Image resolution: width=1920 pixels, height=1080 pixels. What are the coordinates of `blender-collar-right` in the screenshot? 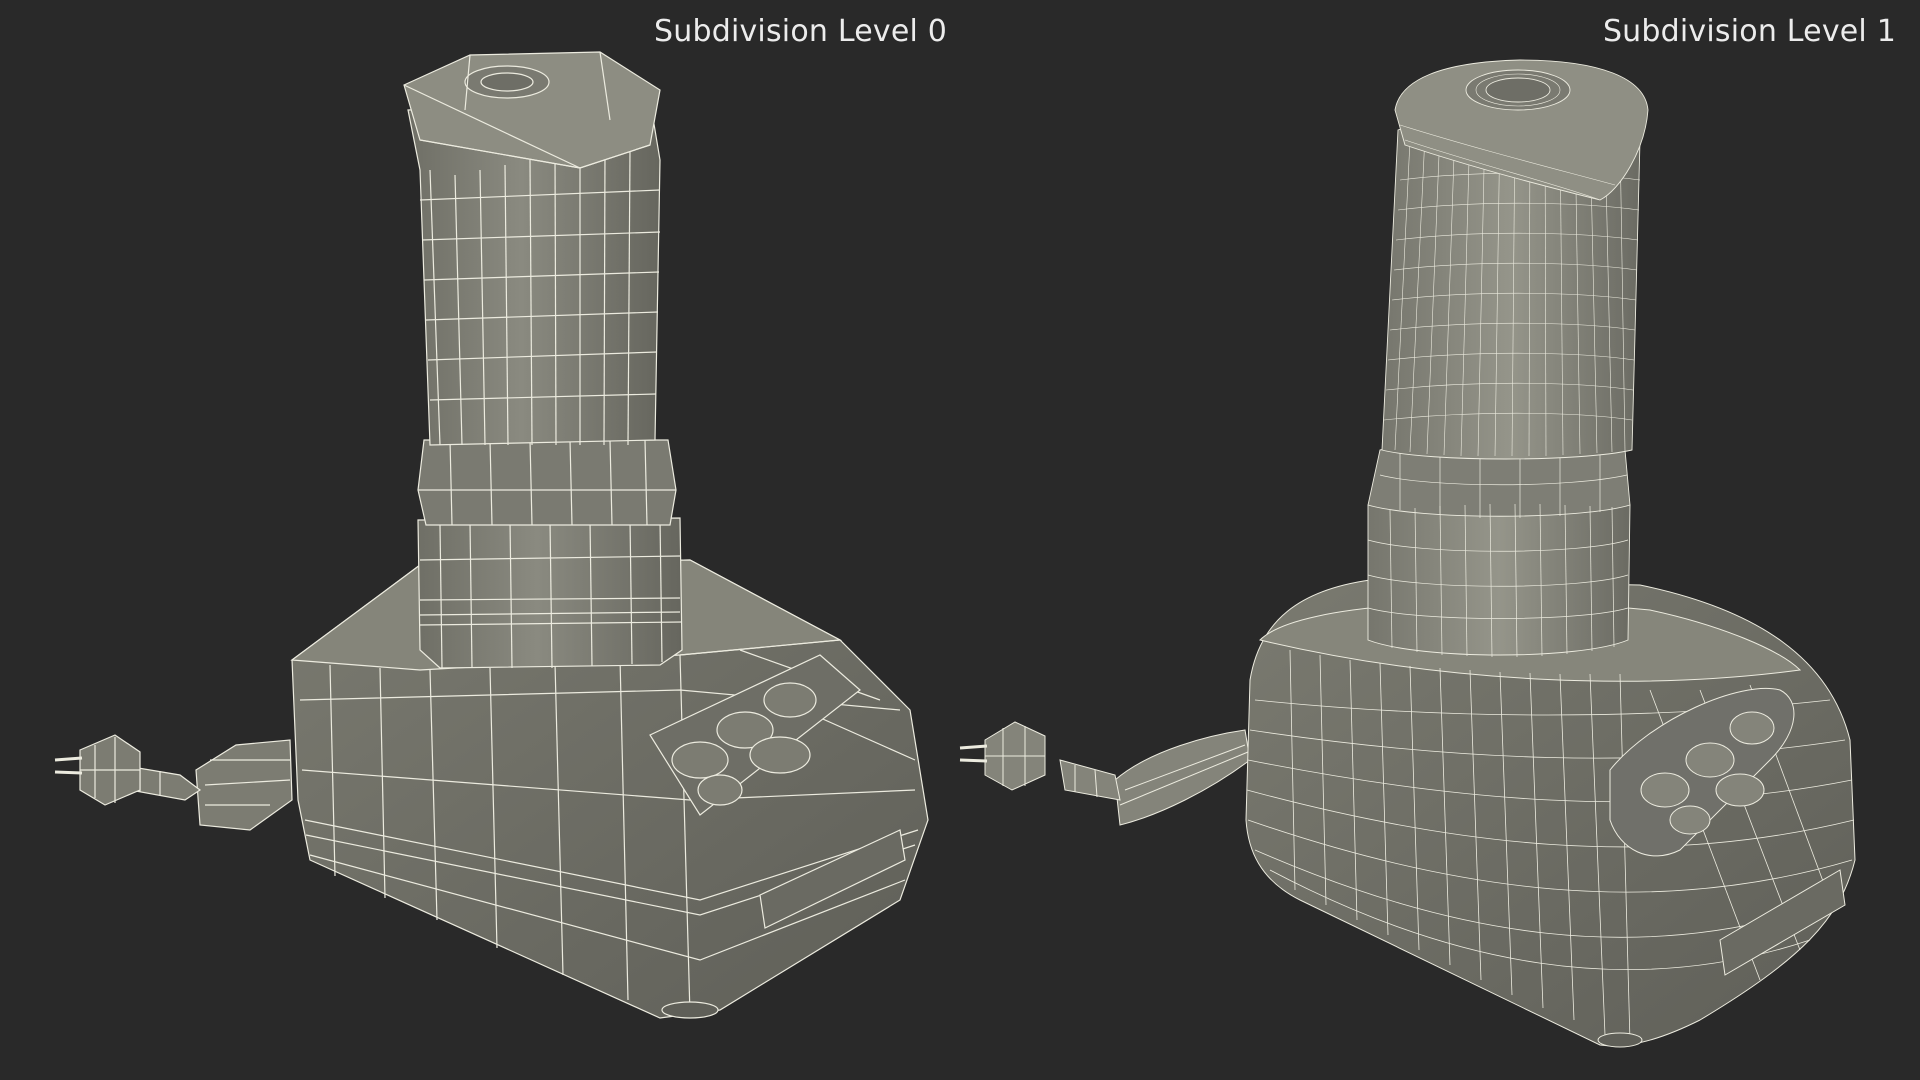 It's located at (1499, 549).